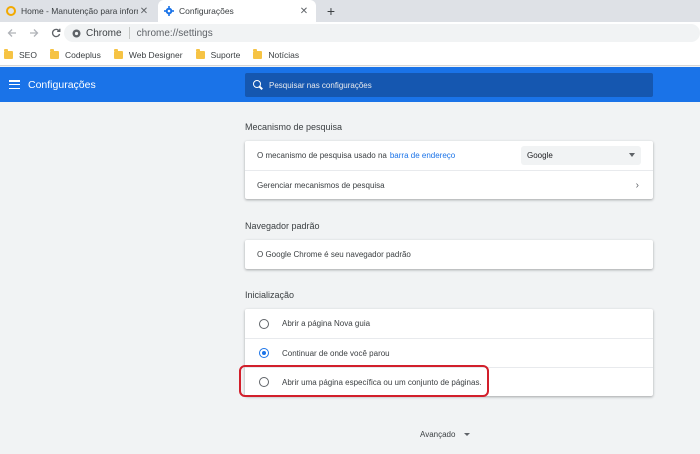 The image size is (700, 454). I want to click on settings-search, so click(449, 85).